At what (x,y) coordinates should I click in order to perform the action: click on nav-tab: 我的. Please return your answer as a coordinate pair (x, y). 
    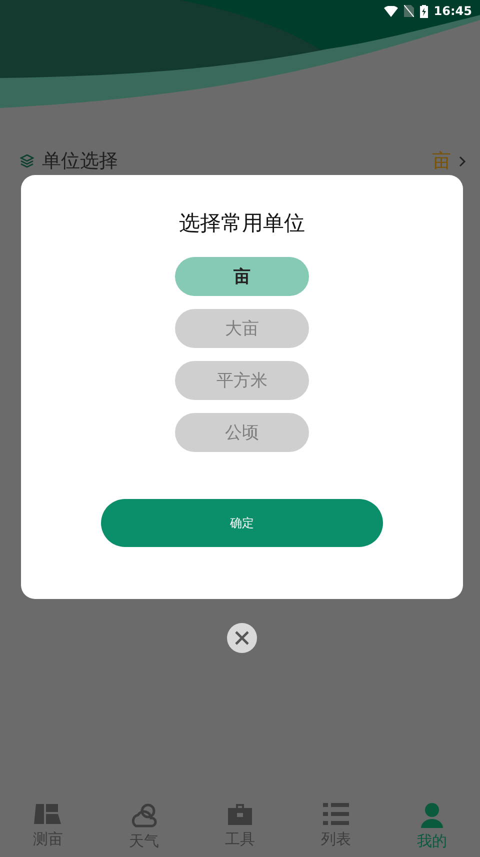
    Looking at the image, I should click on (432, 826).